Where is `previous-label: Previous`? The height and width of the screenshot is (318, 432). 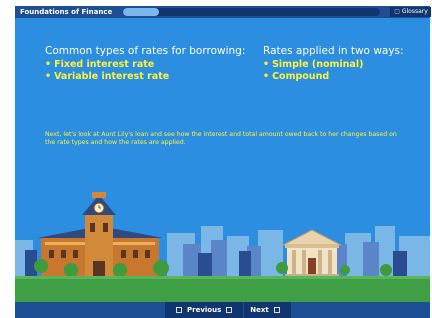 previous-label: Previous is located at coordinates (204, 310).